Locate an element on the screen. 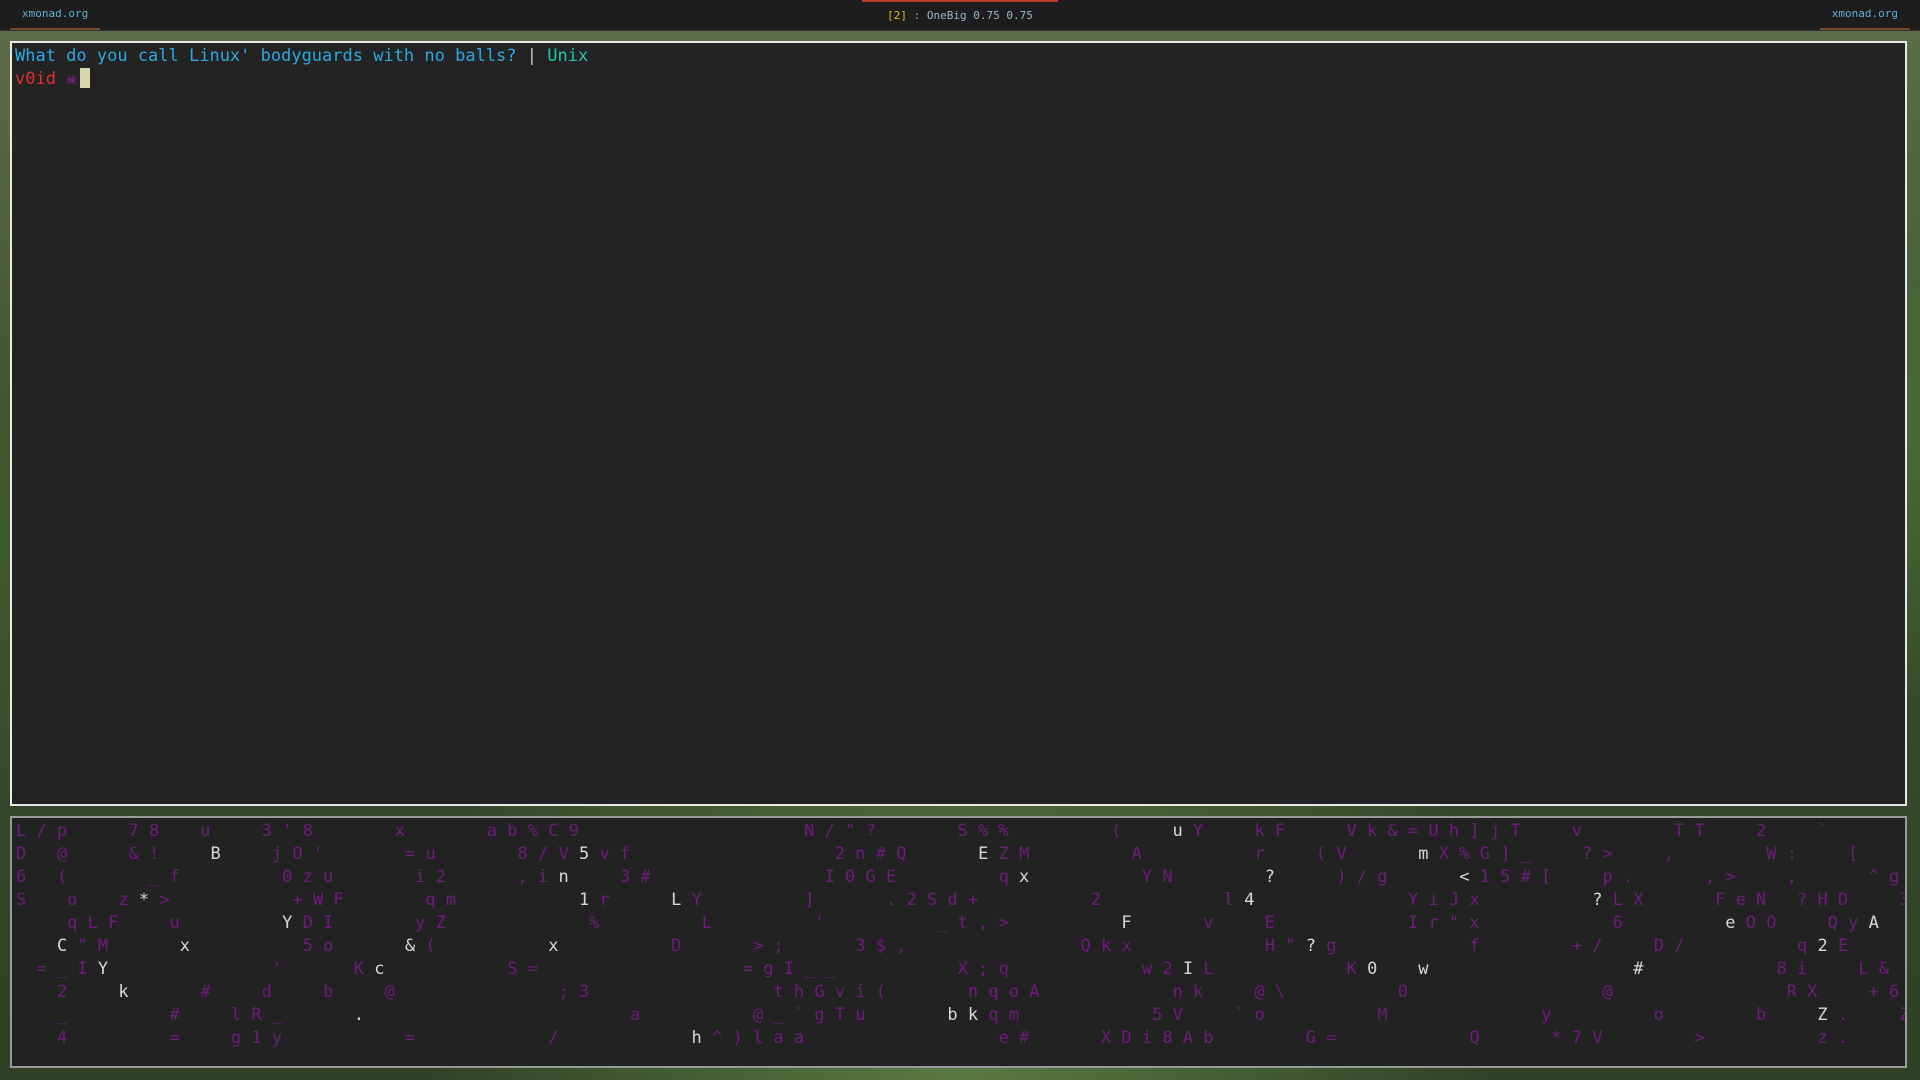 Image resolution: width=1920 pixels, height=1080 pixels. matrix-char-highlight: 0 is located at coordinates (1372, 969).